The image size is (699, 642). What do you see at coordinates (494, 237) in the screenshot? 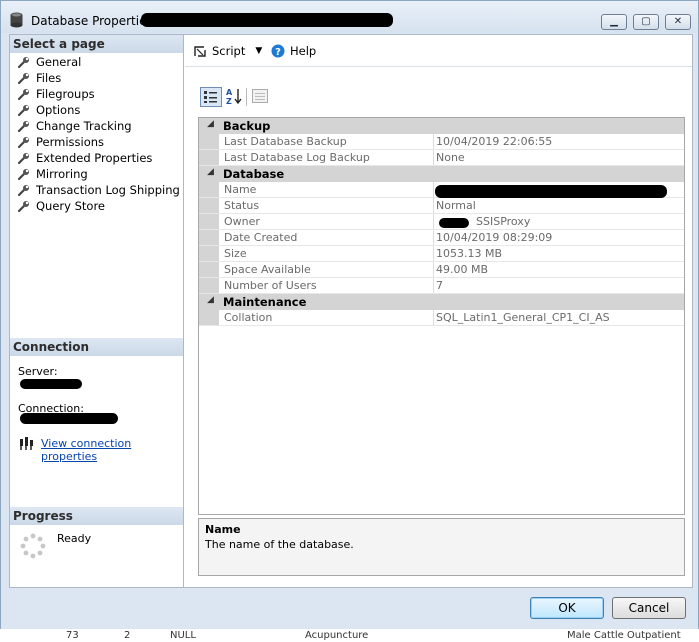
I see `property-value: 10/04/2019 08:29:09` at bounding box center [494, 237].